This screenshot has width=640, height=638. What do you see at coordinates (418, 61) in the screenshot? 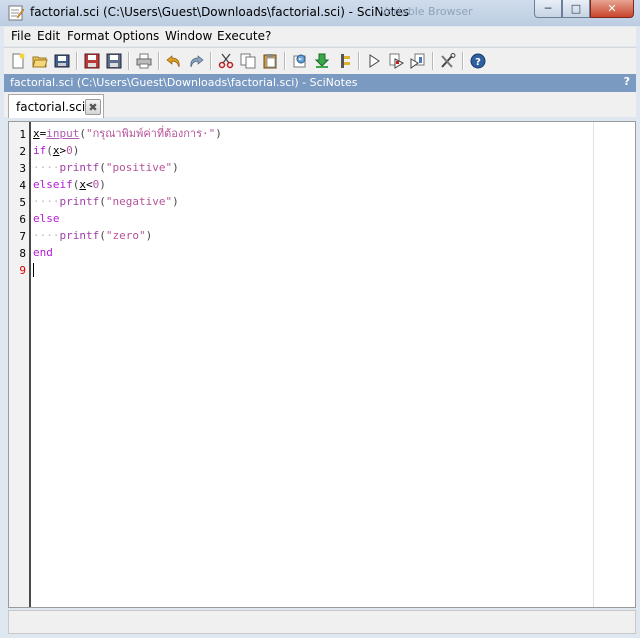
I see `run-until-caret-button` at bounding box center [418, 61].